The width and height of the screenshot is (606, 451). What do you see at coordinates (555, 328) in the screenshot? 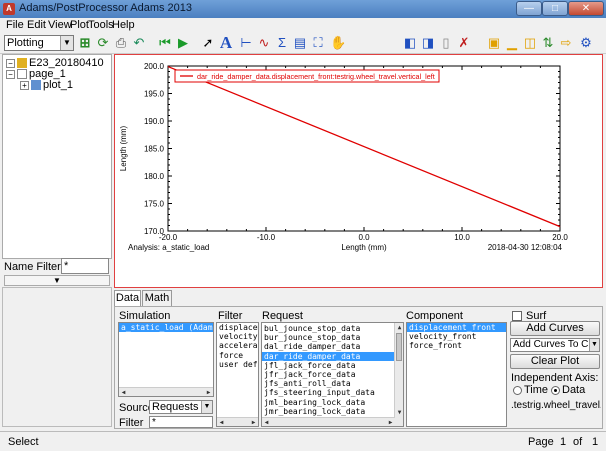
I see `add-curves-button: Add Curves` at bounding box center [555, 328].